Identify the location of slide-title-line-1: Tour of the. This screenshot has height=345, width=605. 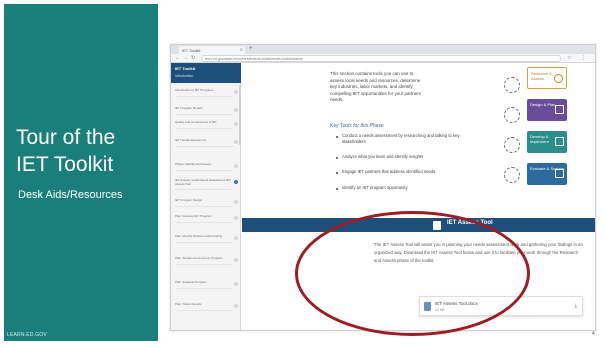
(66, 137).